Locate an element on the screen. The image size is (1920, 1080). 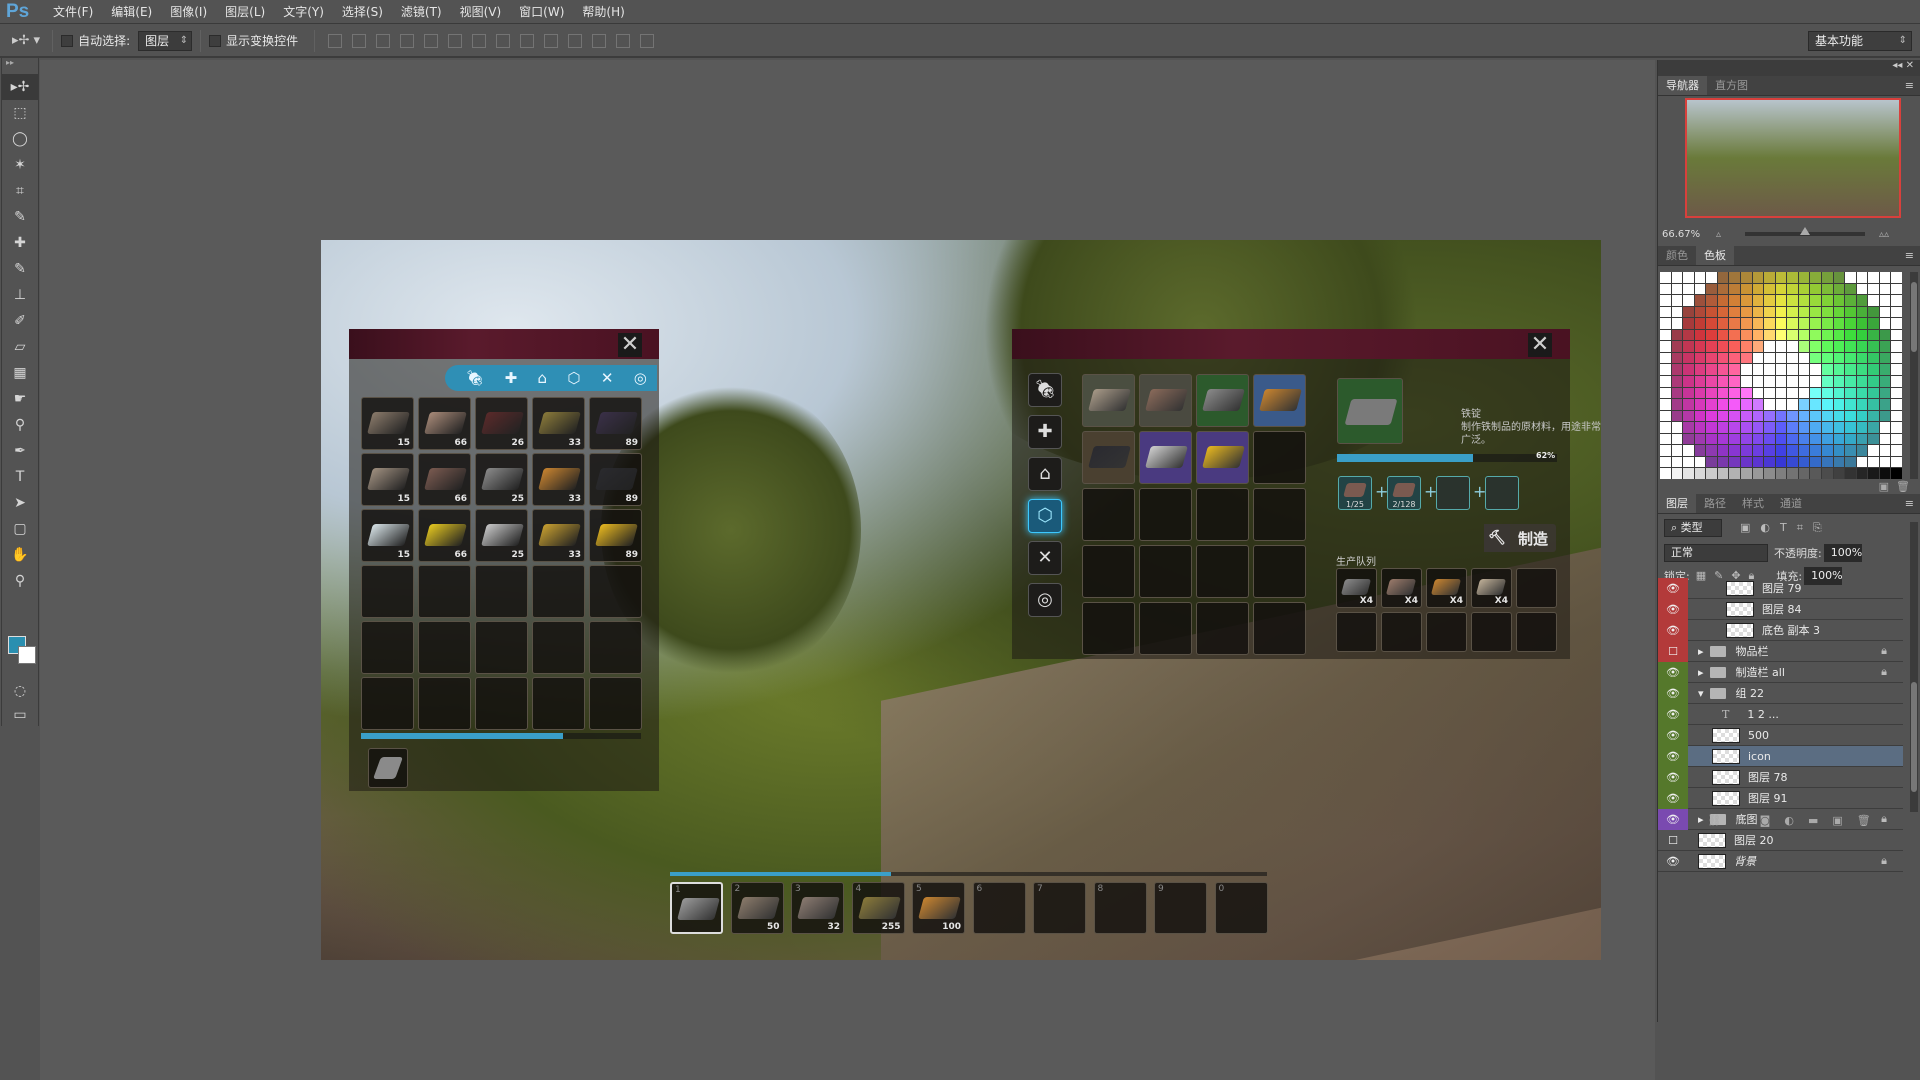
layers-scrollbar is located at coordinates (1914, 667).